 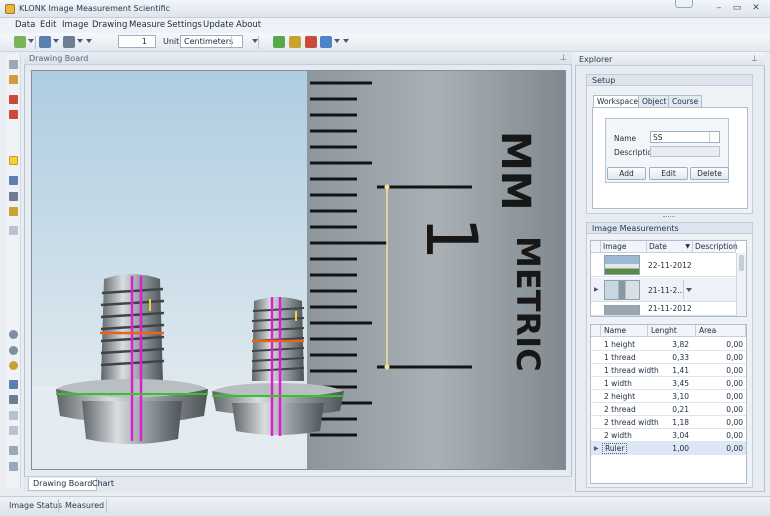 I want to click on zoom-in-icon, so click(x=13, y=334).